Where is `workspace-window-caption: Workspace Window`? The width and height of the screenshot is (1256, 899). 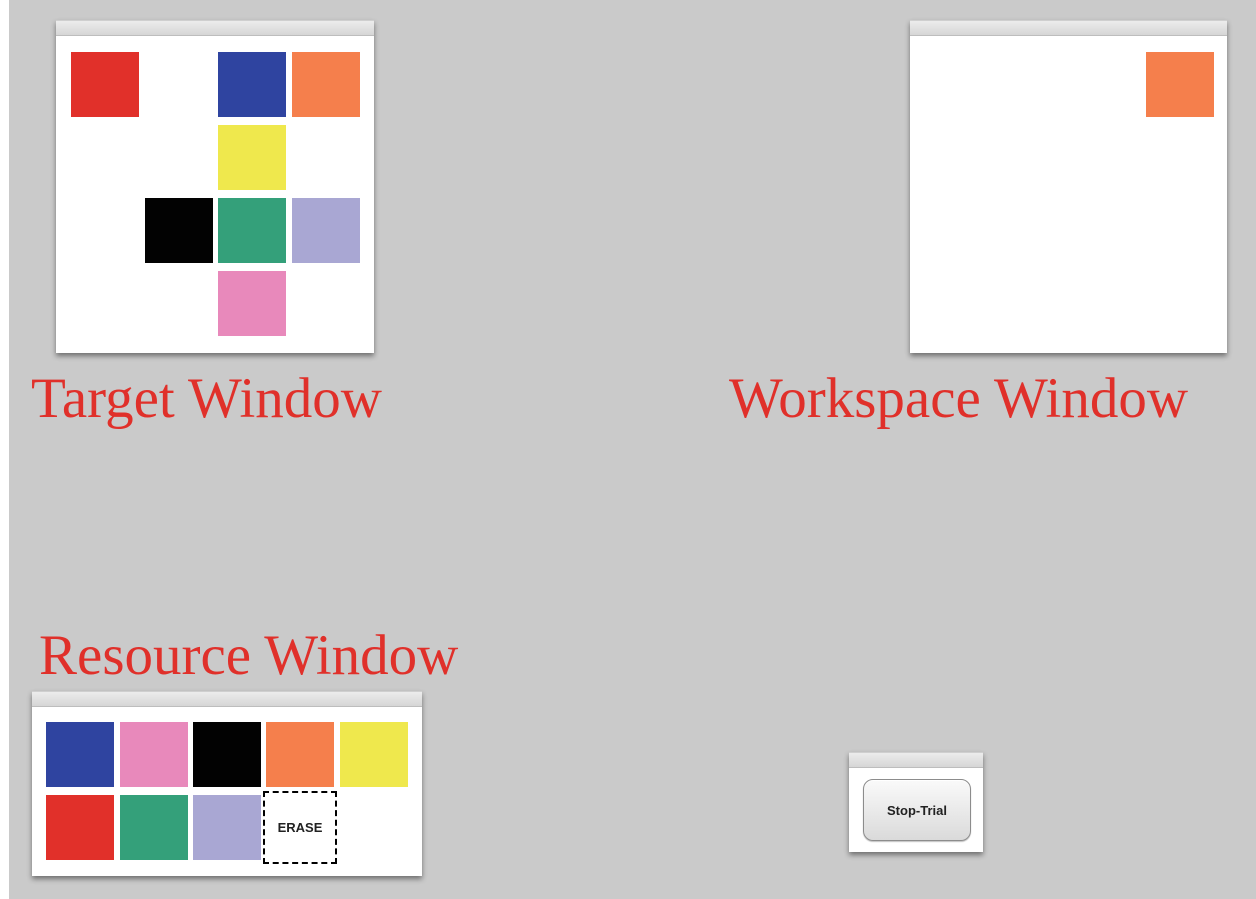 workspace-window-caption: Workspace Window is located at coordinates (959, 398).